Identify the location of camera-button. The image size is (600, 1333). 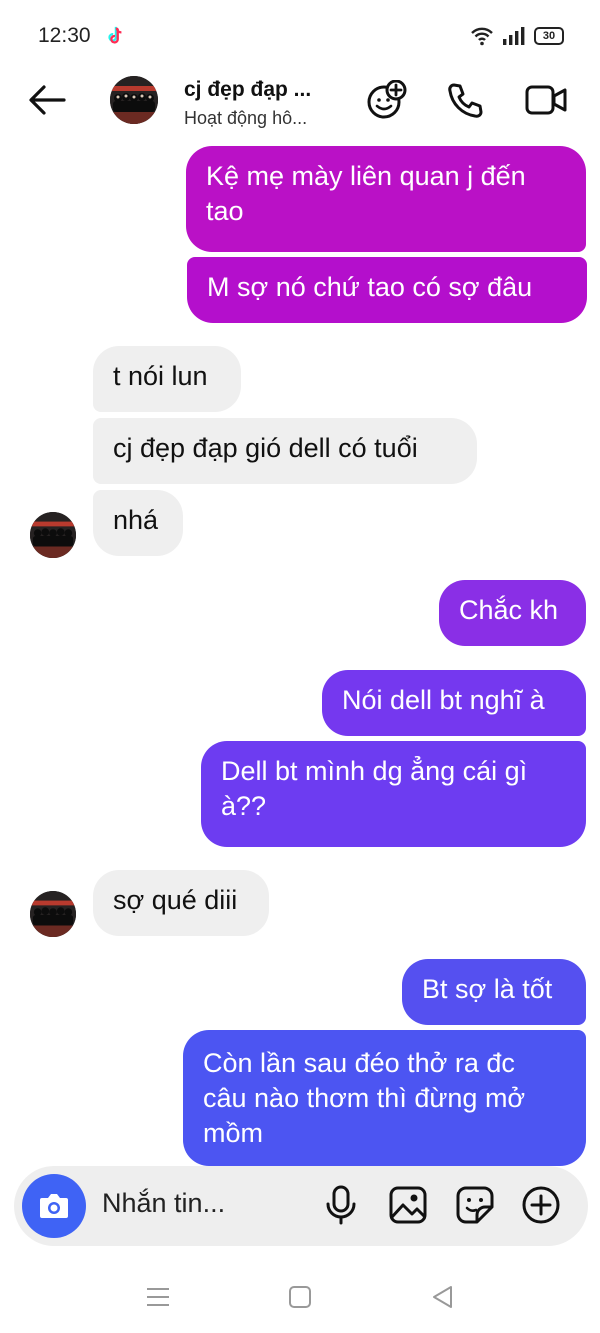
(54, 1206).